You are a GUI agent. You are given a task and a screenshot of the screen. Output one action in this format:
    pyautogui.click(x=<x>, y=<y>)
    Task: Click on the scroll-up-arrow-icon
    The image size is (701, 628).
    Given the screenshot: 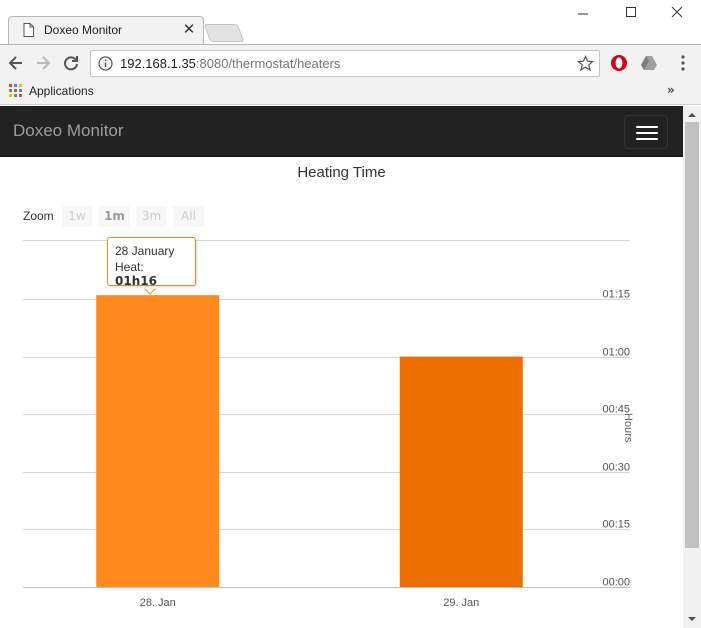 What is the action you would take?
    pyautogui.click(x=692, y=115)
    